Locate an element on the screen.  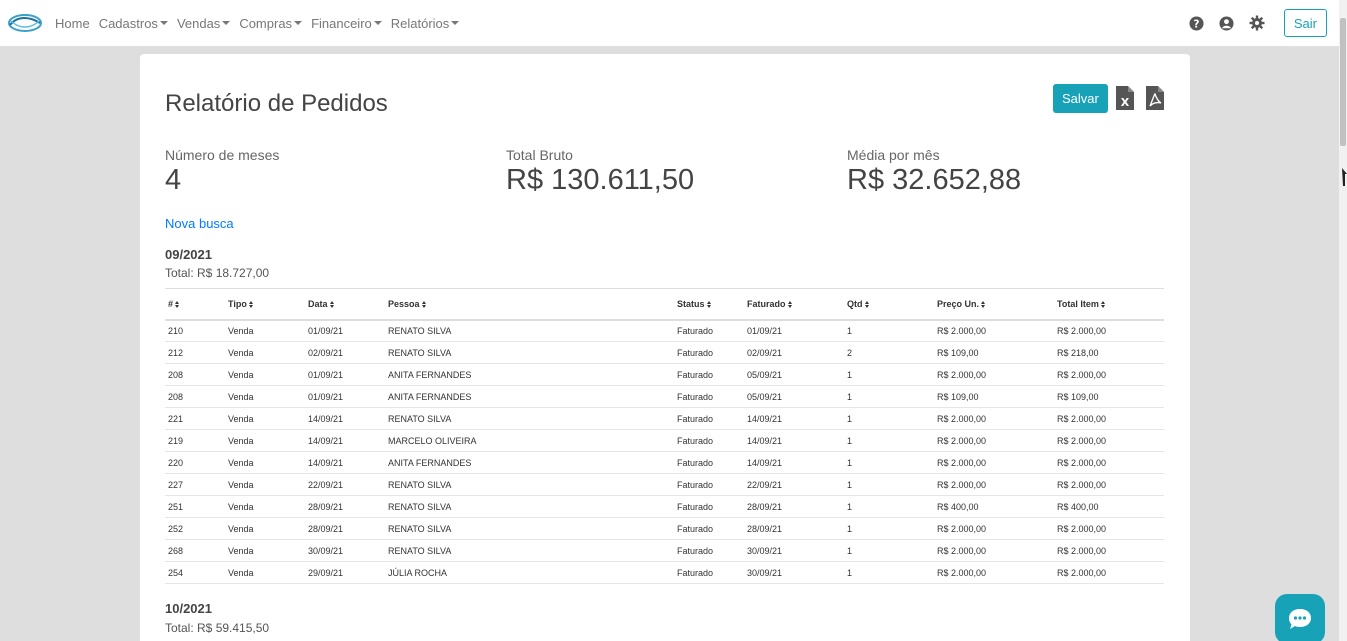
column-header-label: Qtd is located at coordinates (855, 303).